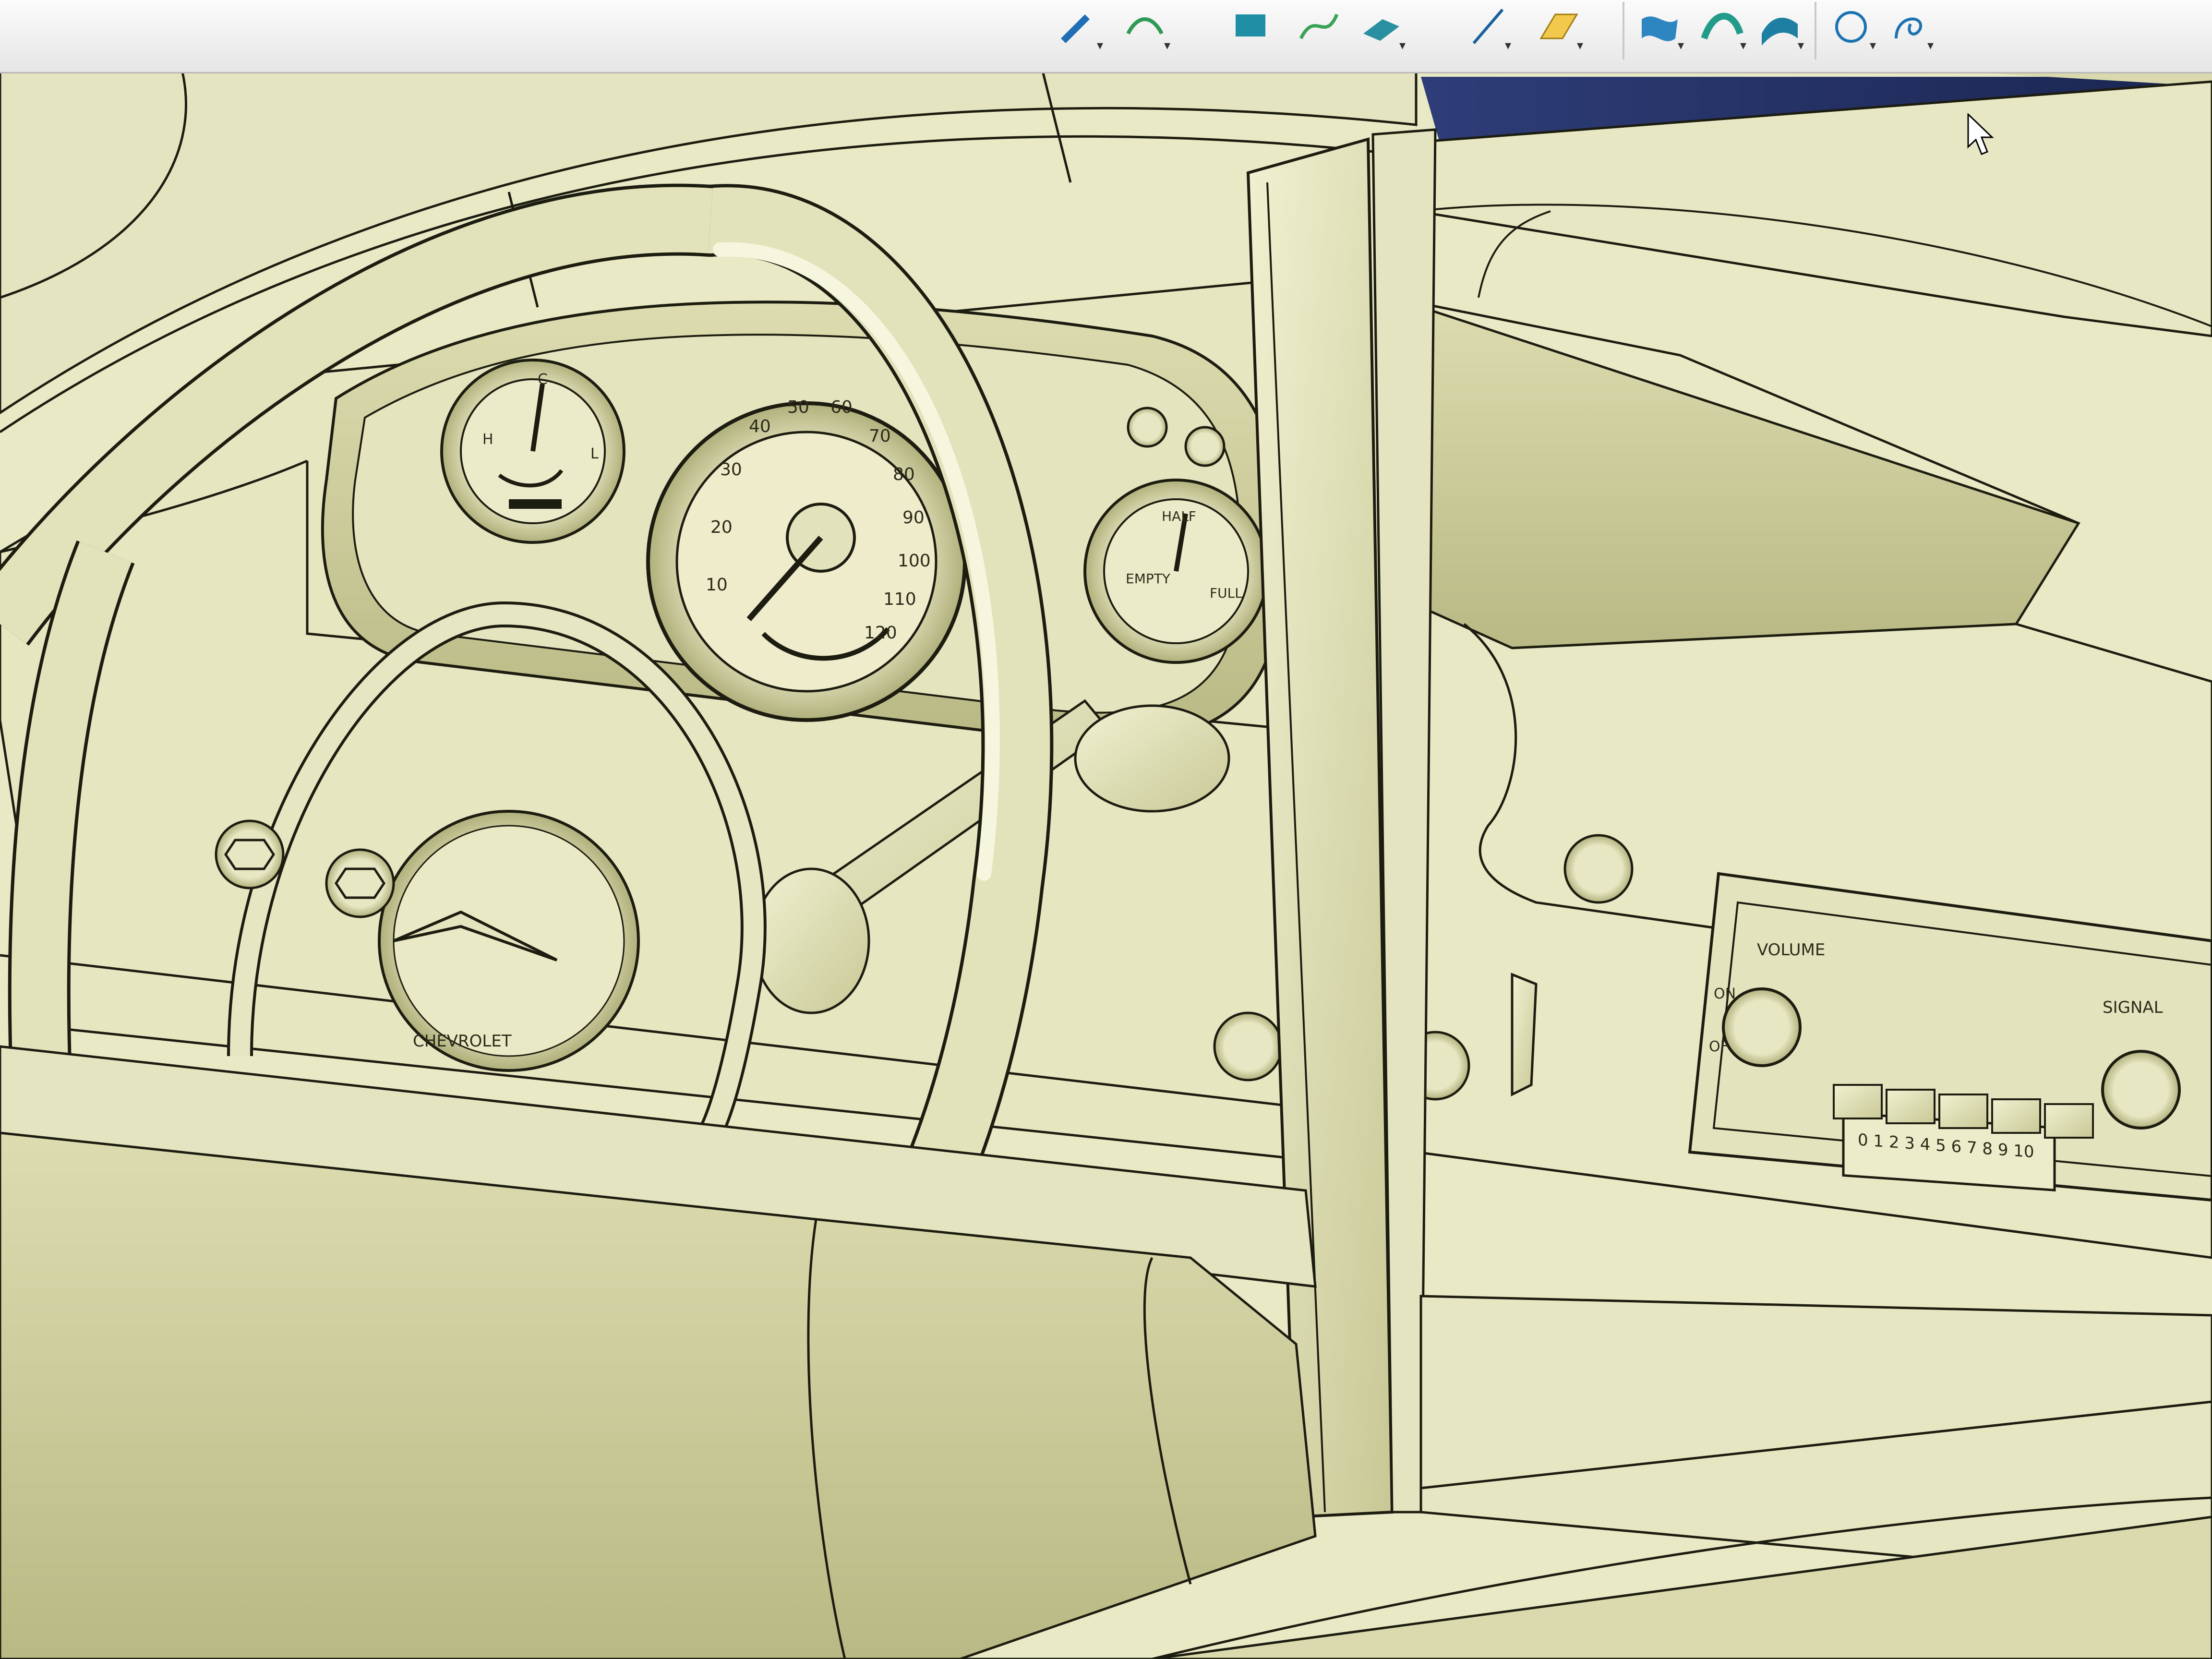  What do you see at coordinates (841, 407) in the screenshot?
I see `tick-label: 60` at bounding box center [841, 407].